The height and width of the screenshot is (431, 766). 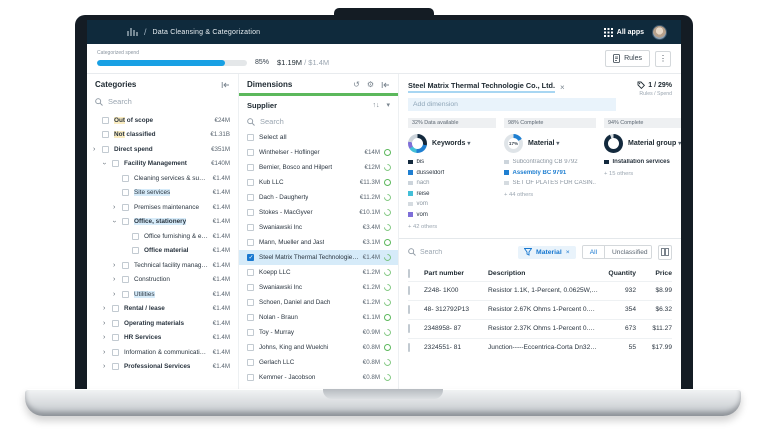 What do you see at coordinates (162, 164) in the screenshot?
I see `category-row: Facility Management €140M` at bounding box center [162, 164].